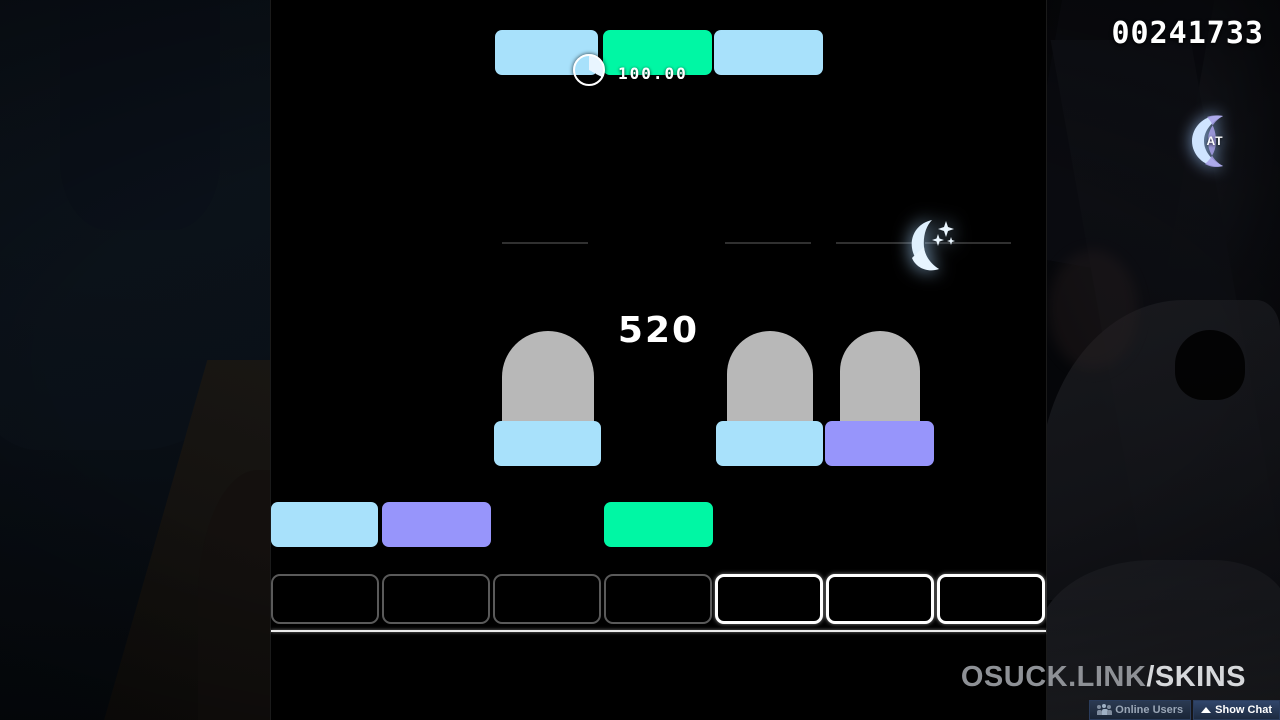 This screenshot has height=720, width=1280. Describe the element at coordinates (653, 73) in the screenshot. I see `accuracy-display: 100.00` at that location.